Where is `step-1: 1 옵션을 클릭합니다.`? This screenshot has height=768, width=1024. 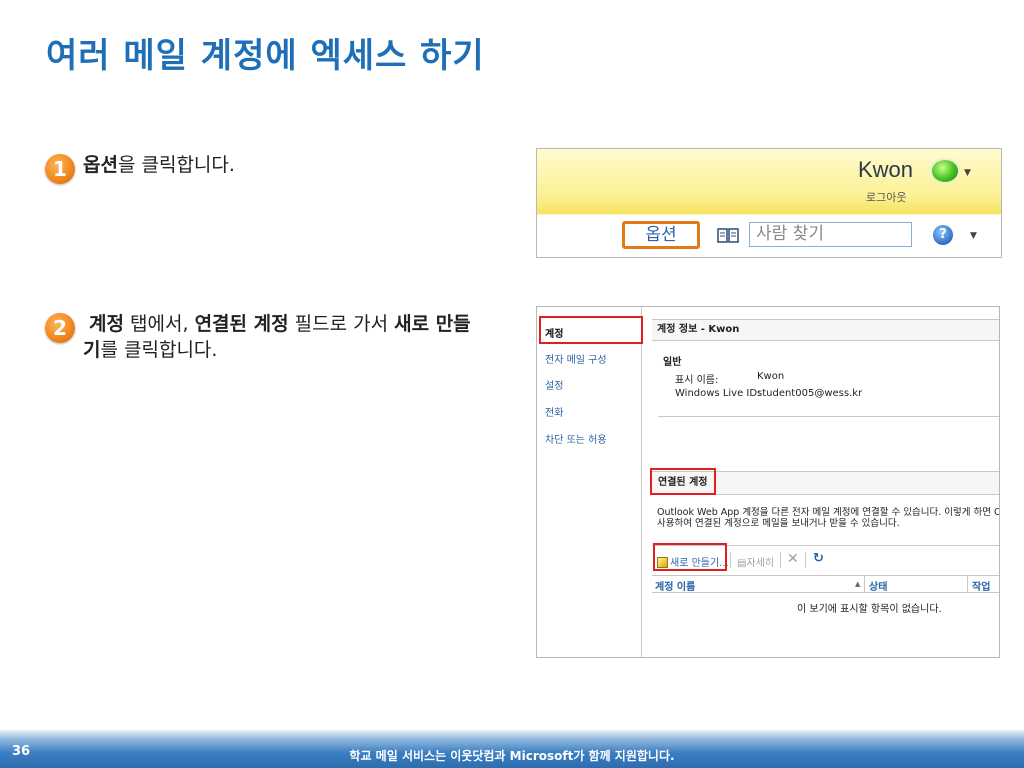
step-1: 1 옵션을 클릭합니다. is located at coordinates (140, 168).